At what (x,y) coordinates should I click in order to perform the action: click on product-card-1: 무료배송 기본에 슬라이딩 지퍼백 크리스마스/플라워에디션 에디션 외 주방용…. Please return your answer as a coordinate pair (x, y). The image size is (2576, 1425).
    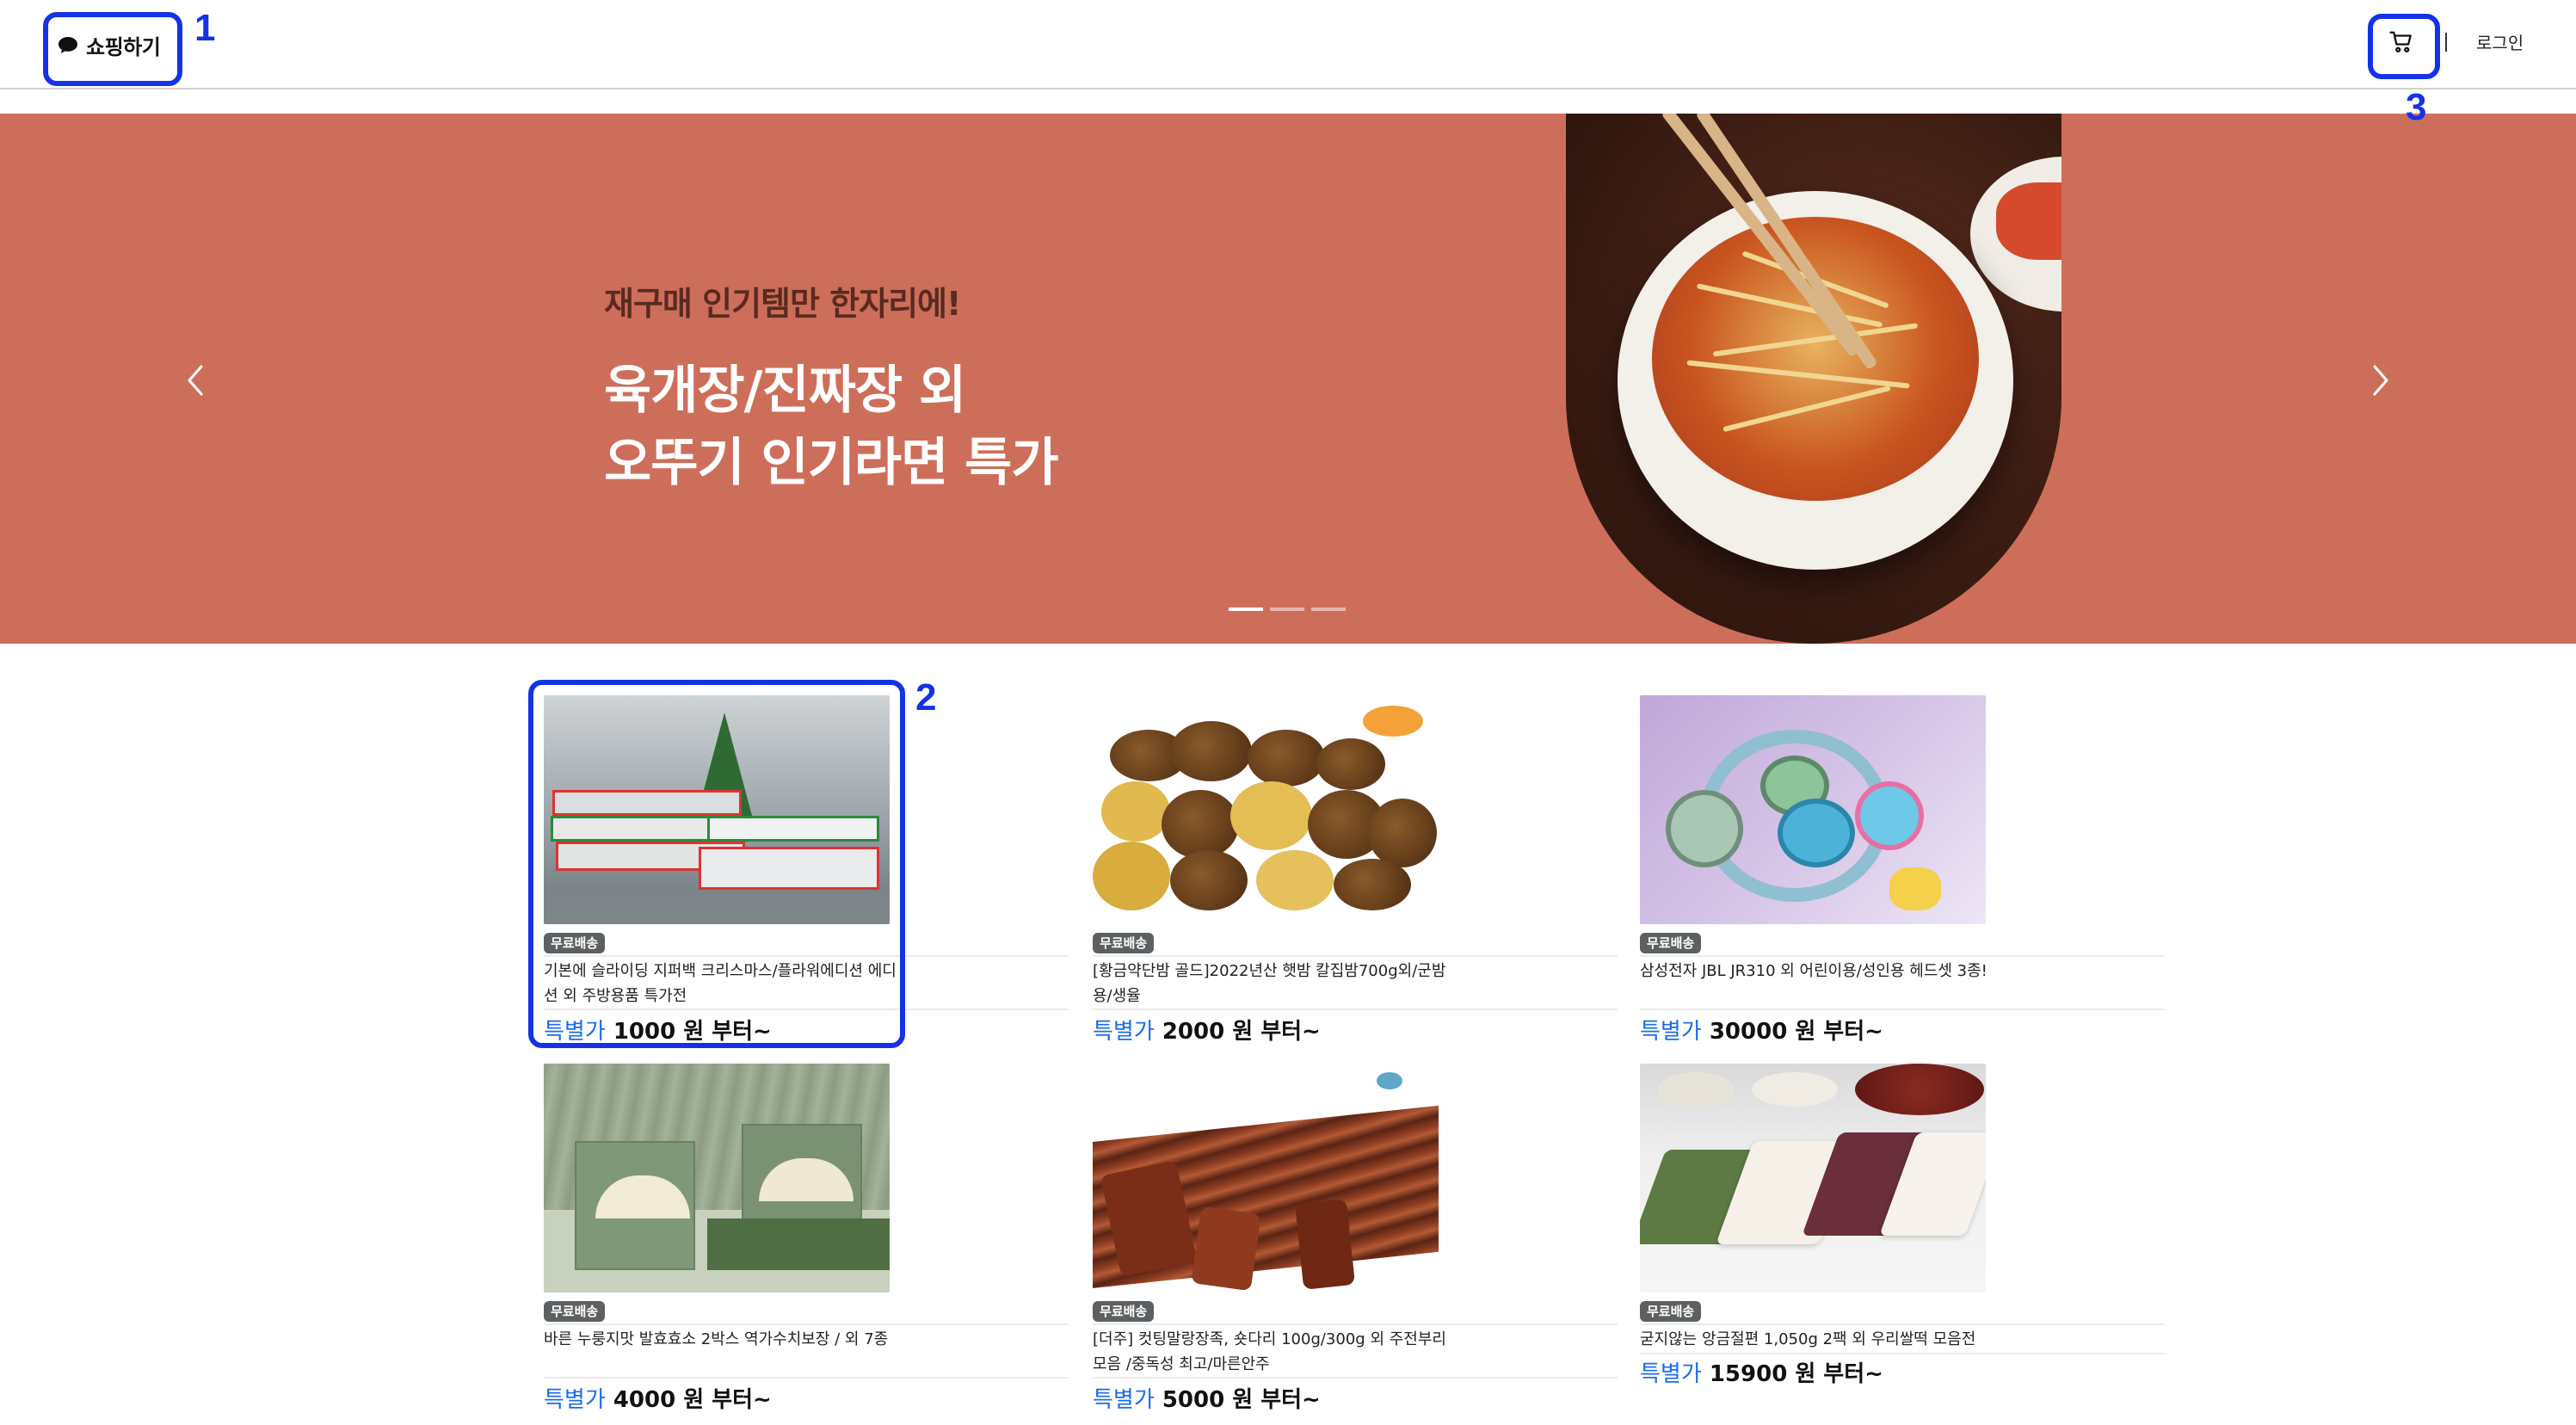
    Looking at the image, I should click on (807, 872).